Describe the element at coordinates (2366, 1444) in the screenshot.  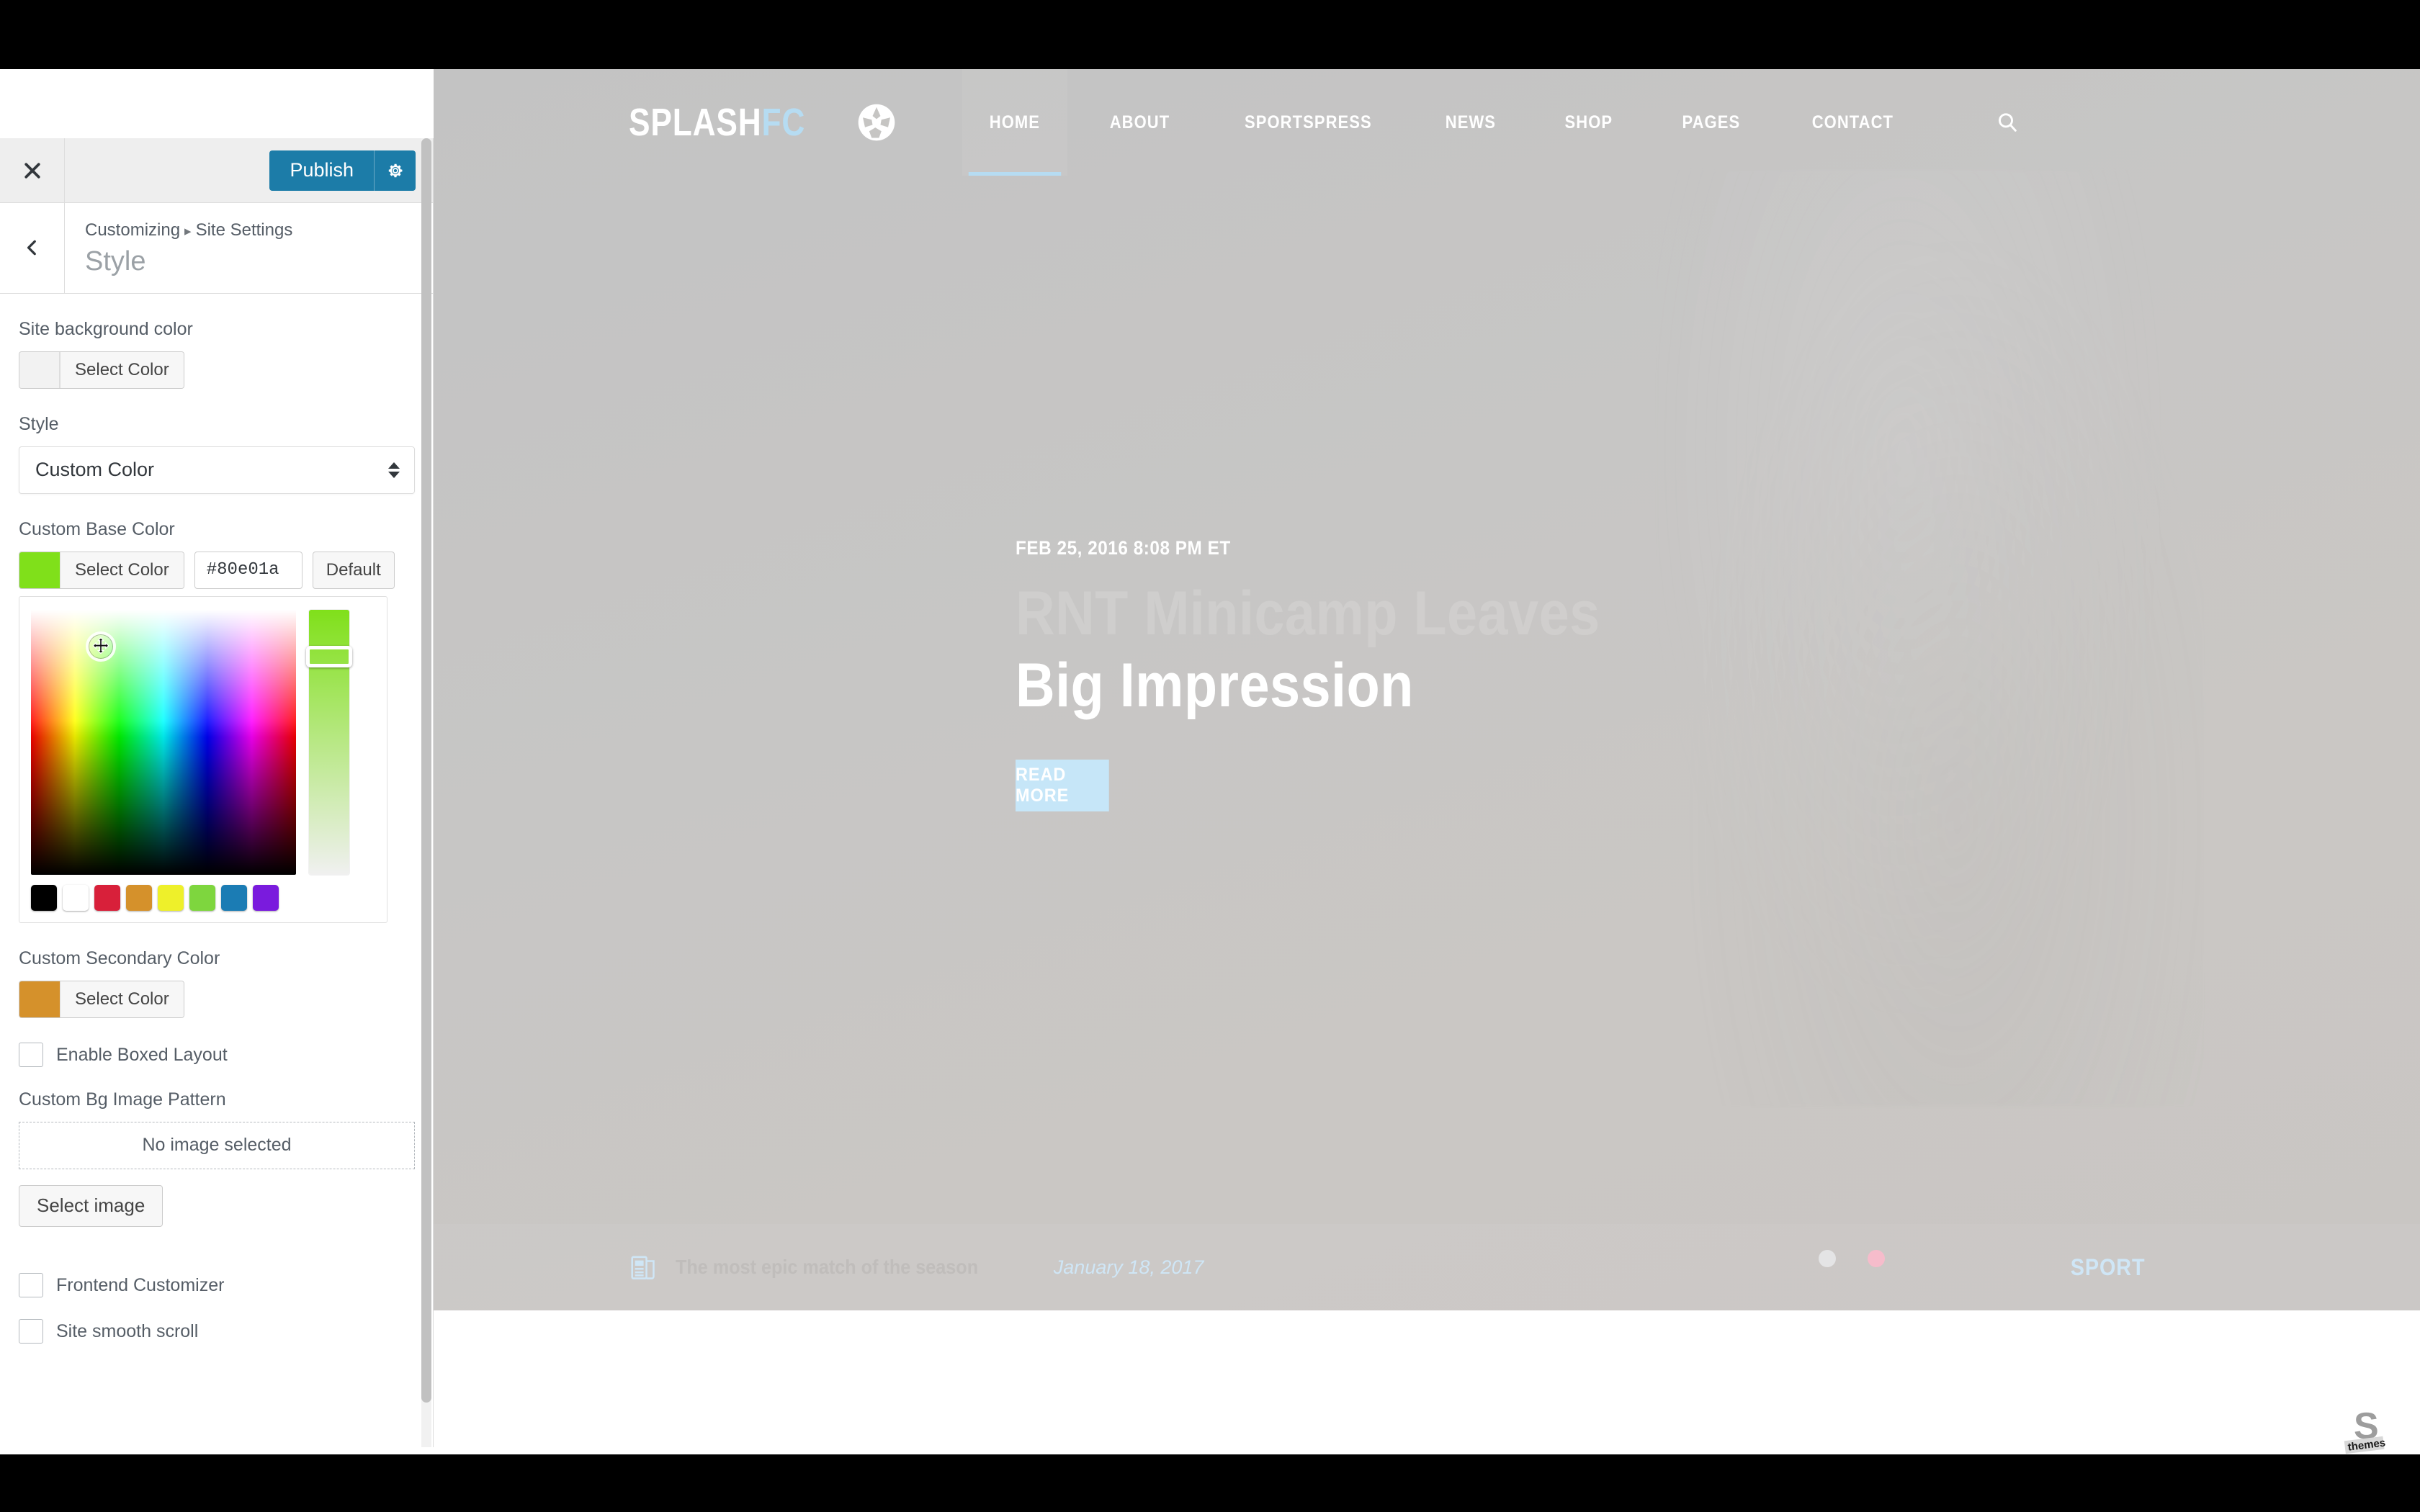
I see `svg-text: themes` at that location.